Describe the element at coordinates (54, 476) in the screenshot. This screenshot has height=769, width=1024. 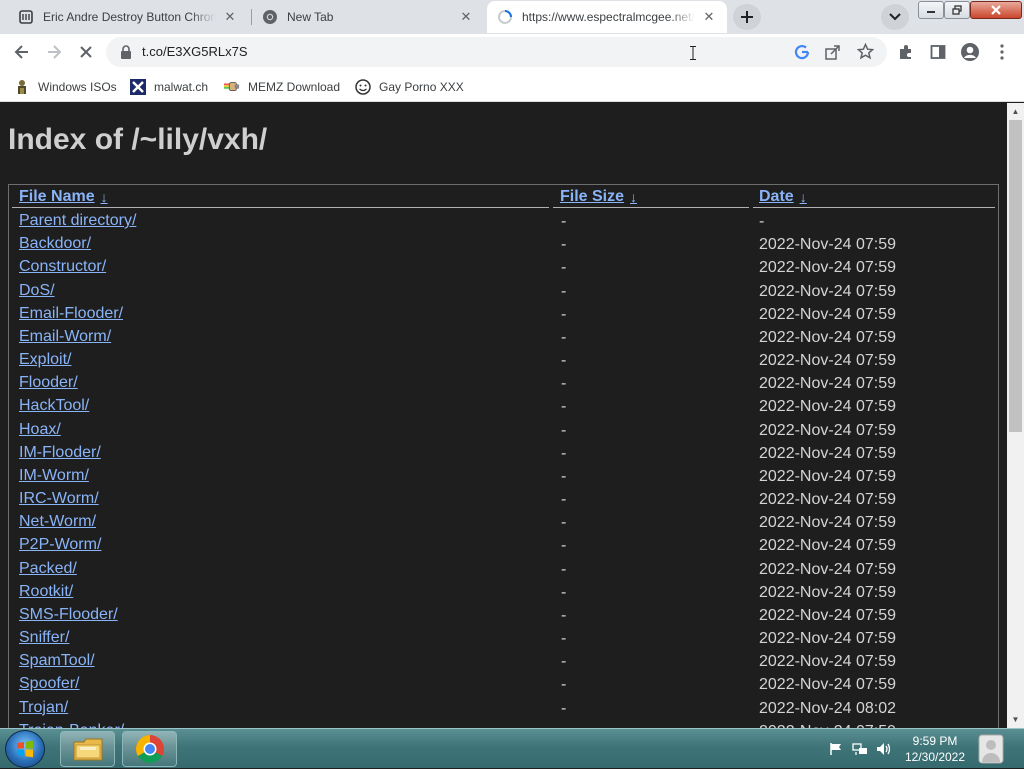
I see `directory-link: IM-Worm/` at that location.